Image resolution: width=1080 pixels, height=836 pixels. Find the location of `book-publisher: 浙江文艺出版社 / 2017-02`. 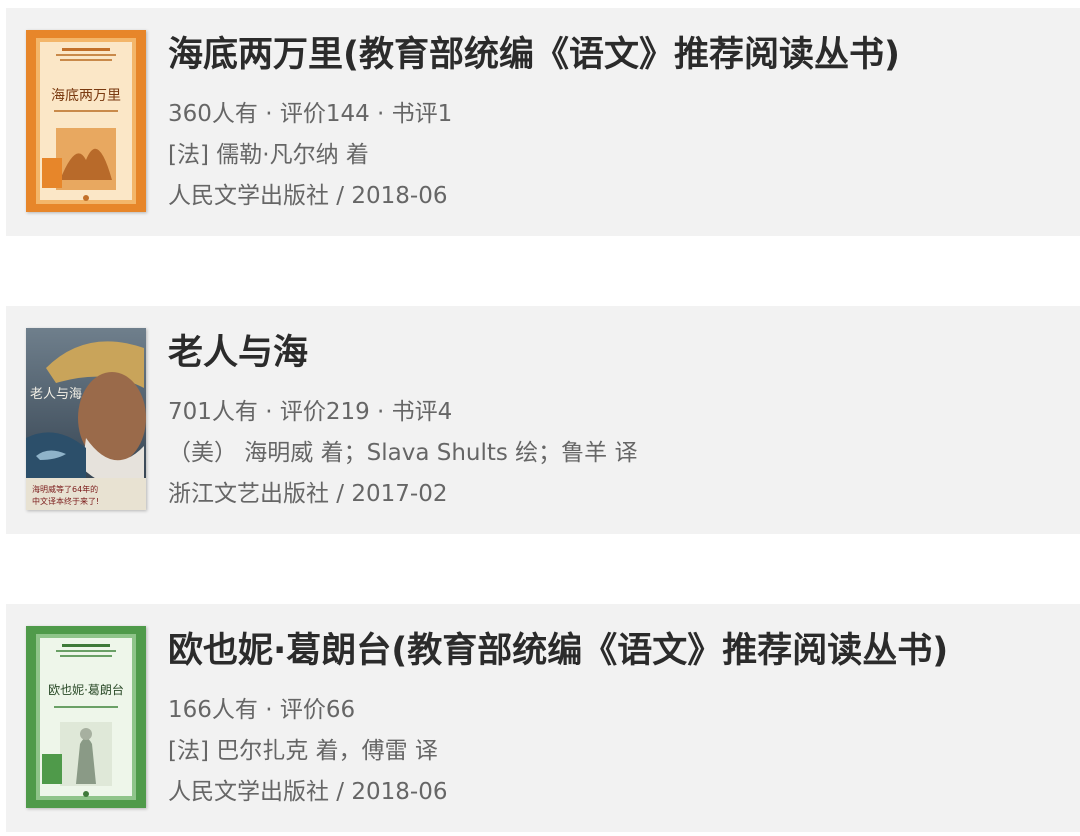

book-publisher: 浙江文艺出版社 / 2017-02 is located at coordinates (308, 494).